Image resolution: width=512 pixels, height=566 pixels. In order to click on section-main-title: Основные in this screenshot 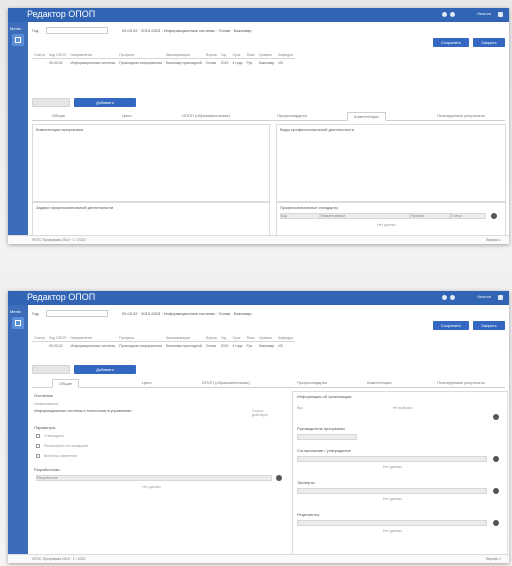, I will do `click(43, 395)`.